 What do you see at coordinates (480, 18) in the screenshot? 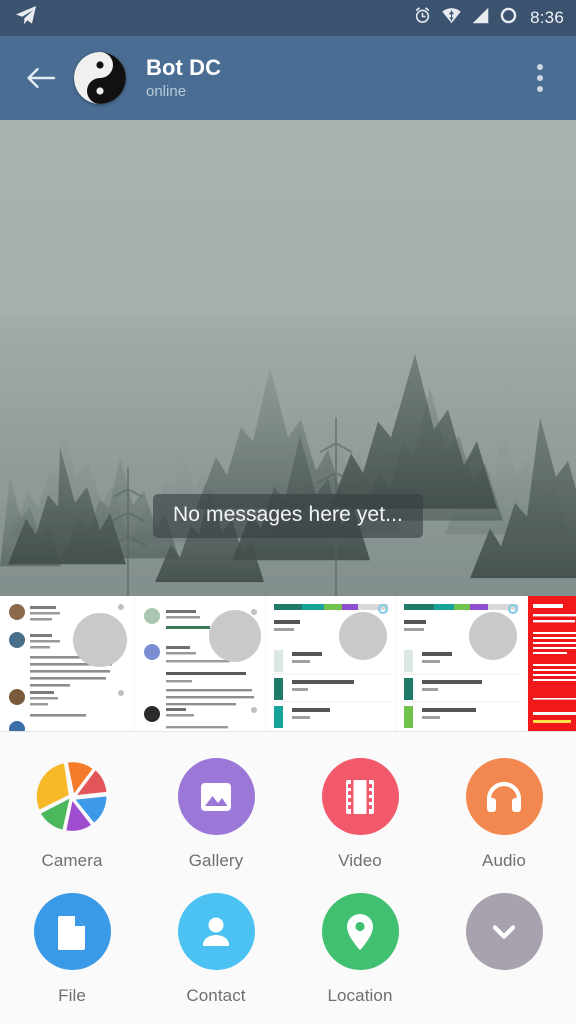
I see `cellular-signal-icon` at bounding box center [480, 18].